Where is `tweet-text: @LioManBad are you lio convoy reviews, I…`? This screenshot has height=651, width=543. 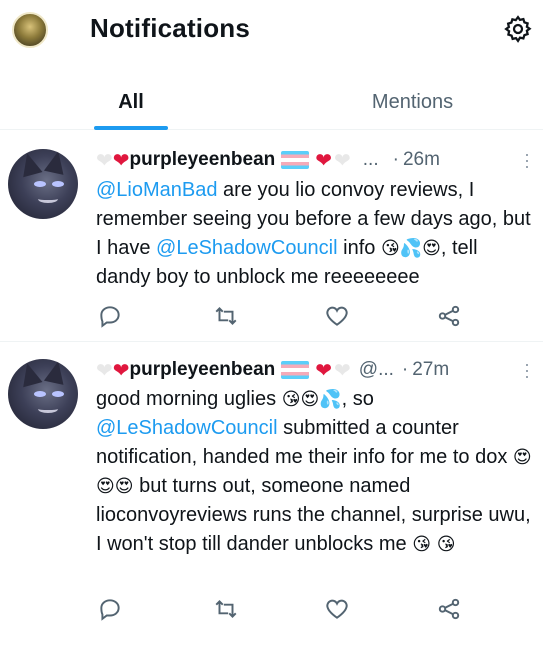
tweet-text: @LioManBad are you lio convoy reviews, I… is located at coordinates (313, 233).